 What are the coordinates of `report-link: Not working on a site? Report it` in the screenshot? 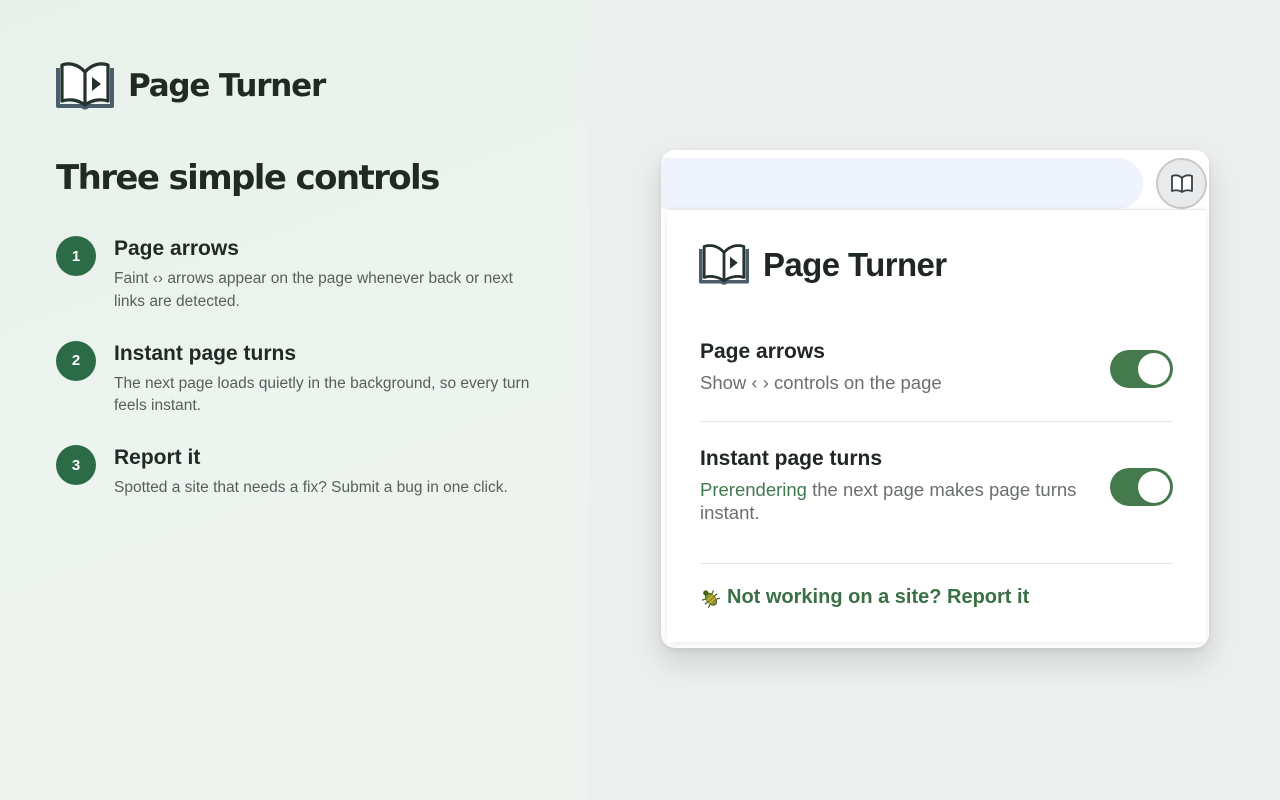 It's located at (864, 597).